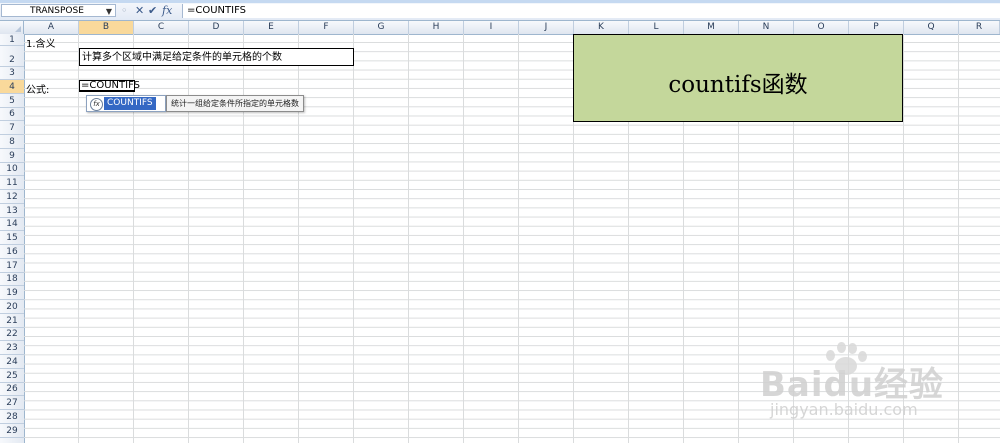 The width and height of the screenshot is (1000, 443). I want to click on column-header-o: O, so click(821, 27).